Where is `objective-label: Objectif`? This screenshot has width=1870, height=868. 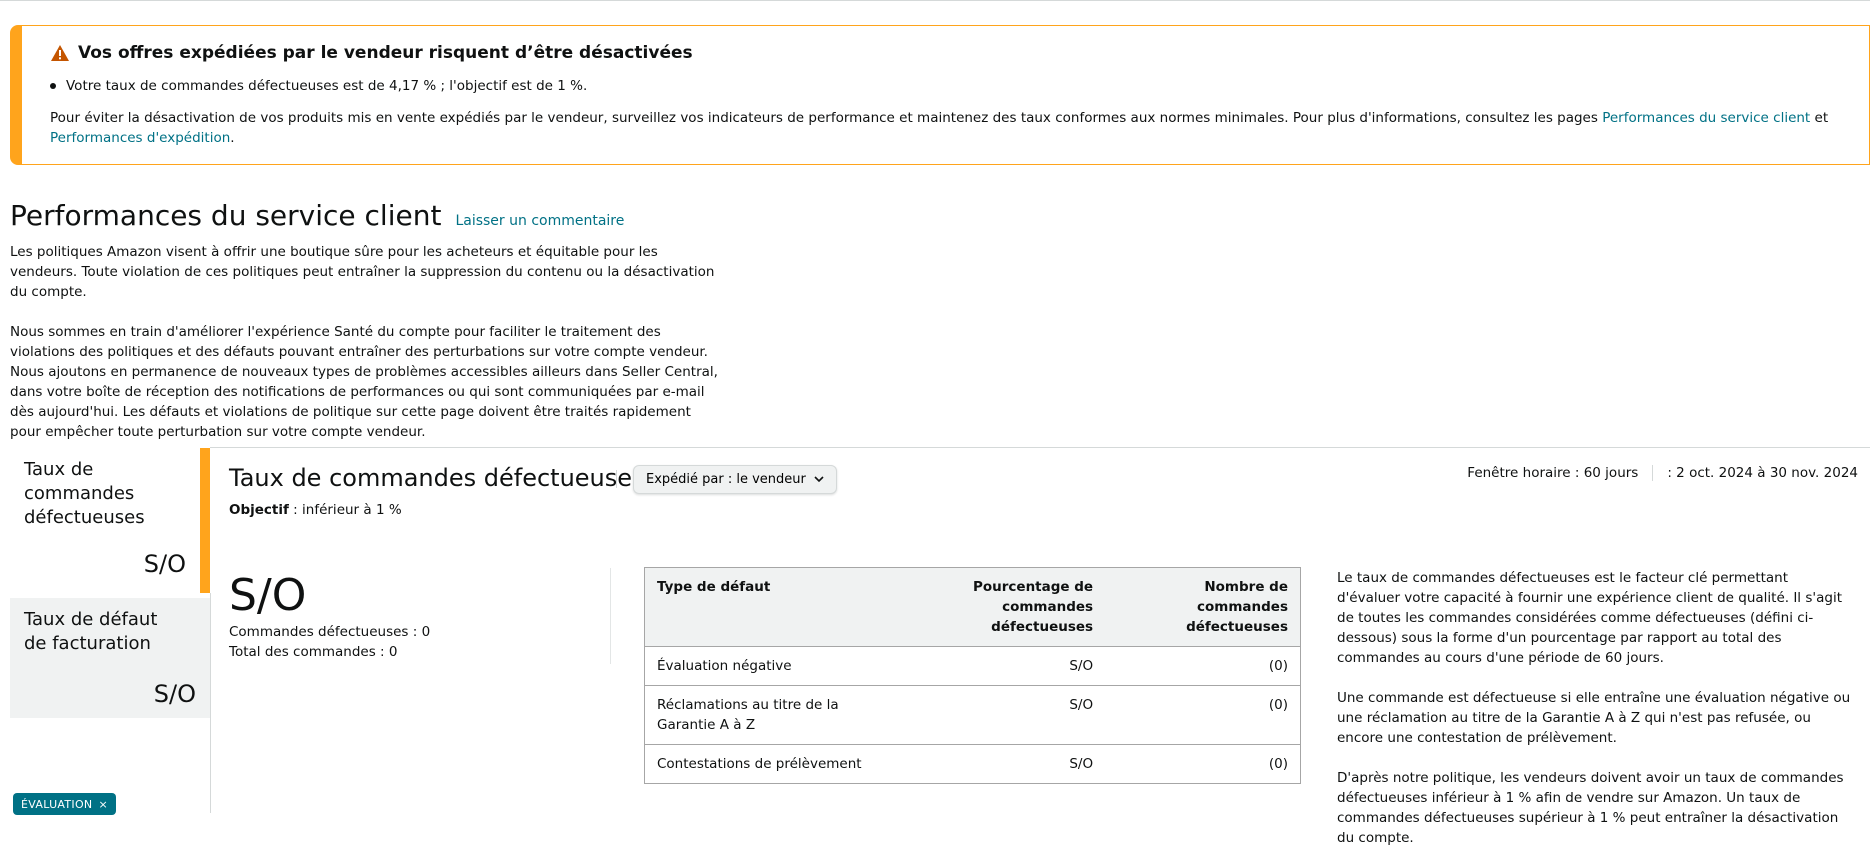 objective-label: Objectif is located at coordinates (259, 510).